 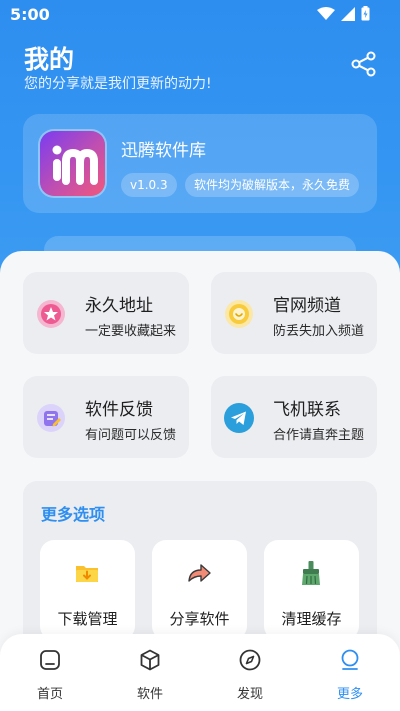 I want to click on mini-card-label: 分享软件, so click(x=199, y=619).